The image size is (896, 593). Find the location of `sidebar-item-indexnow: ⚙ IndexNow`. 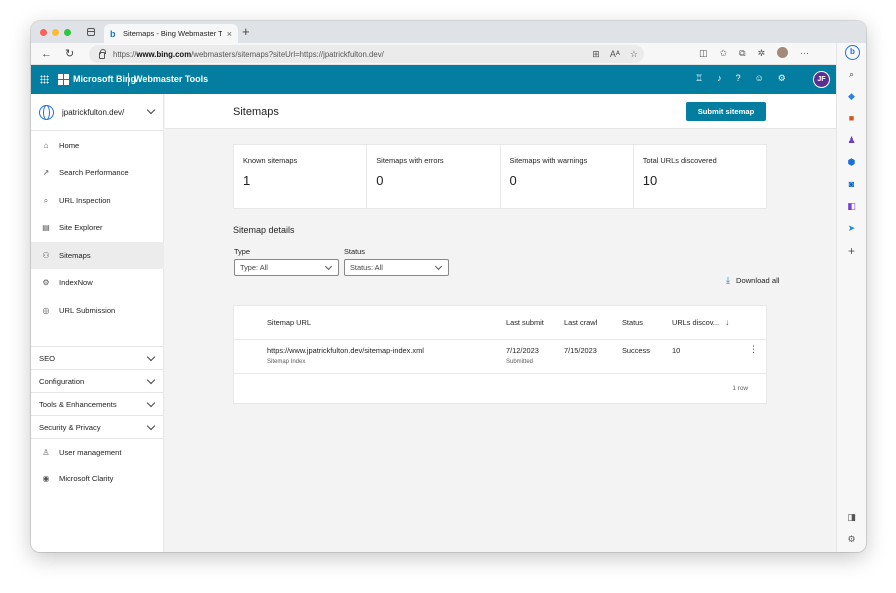

sidebar-item-indexnow: ⚙ IndexNow is located at coordinates (97, 282).